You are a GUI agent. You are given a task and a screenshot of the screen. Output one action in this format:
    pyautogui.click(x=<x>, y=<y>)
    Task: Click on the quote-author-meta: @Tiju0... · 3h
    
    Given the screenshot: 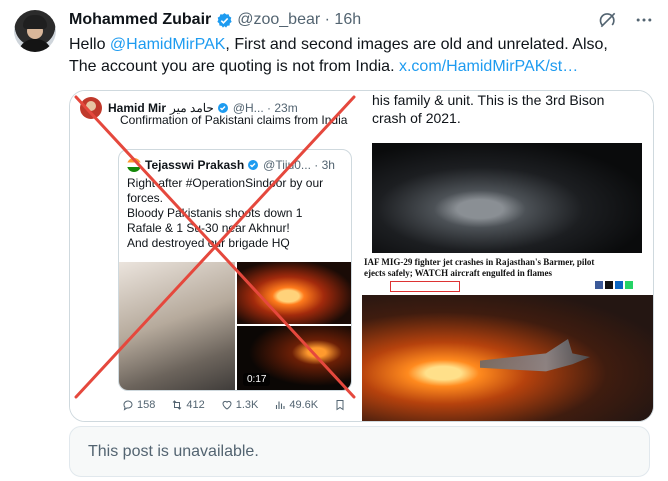 What is the action you would take?
    pyautogui.click(x=299, y=165)
    